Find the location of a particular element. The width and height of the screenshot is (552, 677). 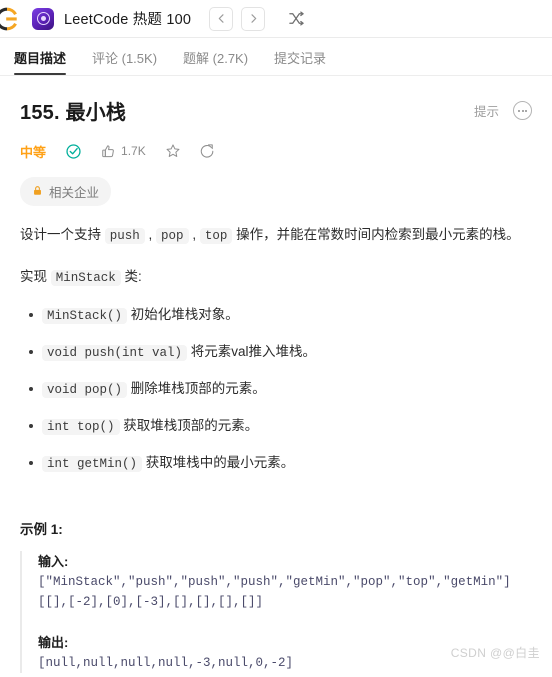

leetcode-app-icon is located at coordinates (43, 18).